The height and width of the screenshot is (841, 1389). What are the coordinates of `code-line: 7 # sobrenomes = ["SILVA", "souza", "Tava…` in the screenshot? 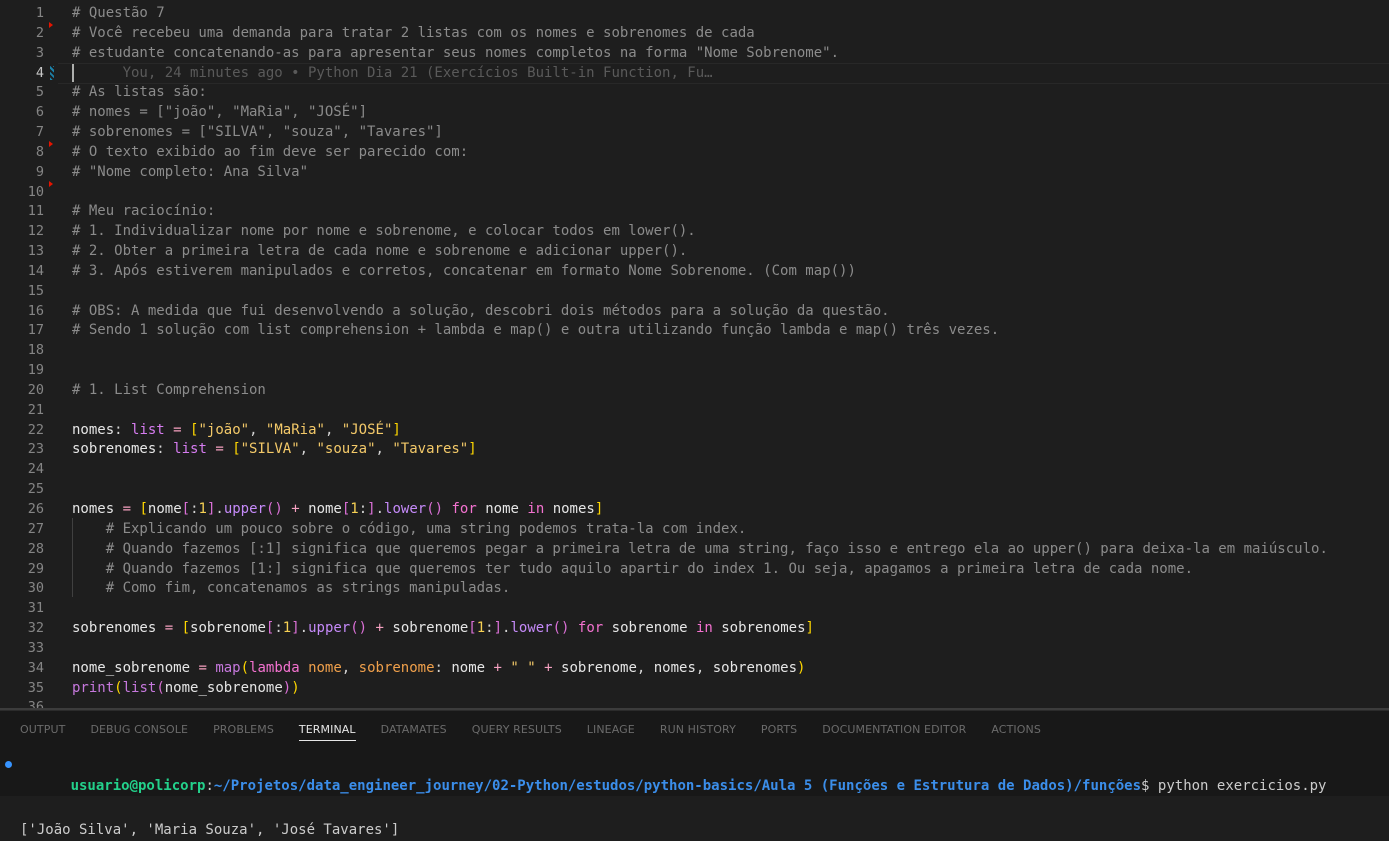 It's located at (694, 133).